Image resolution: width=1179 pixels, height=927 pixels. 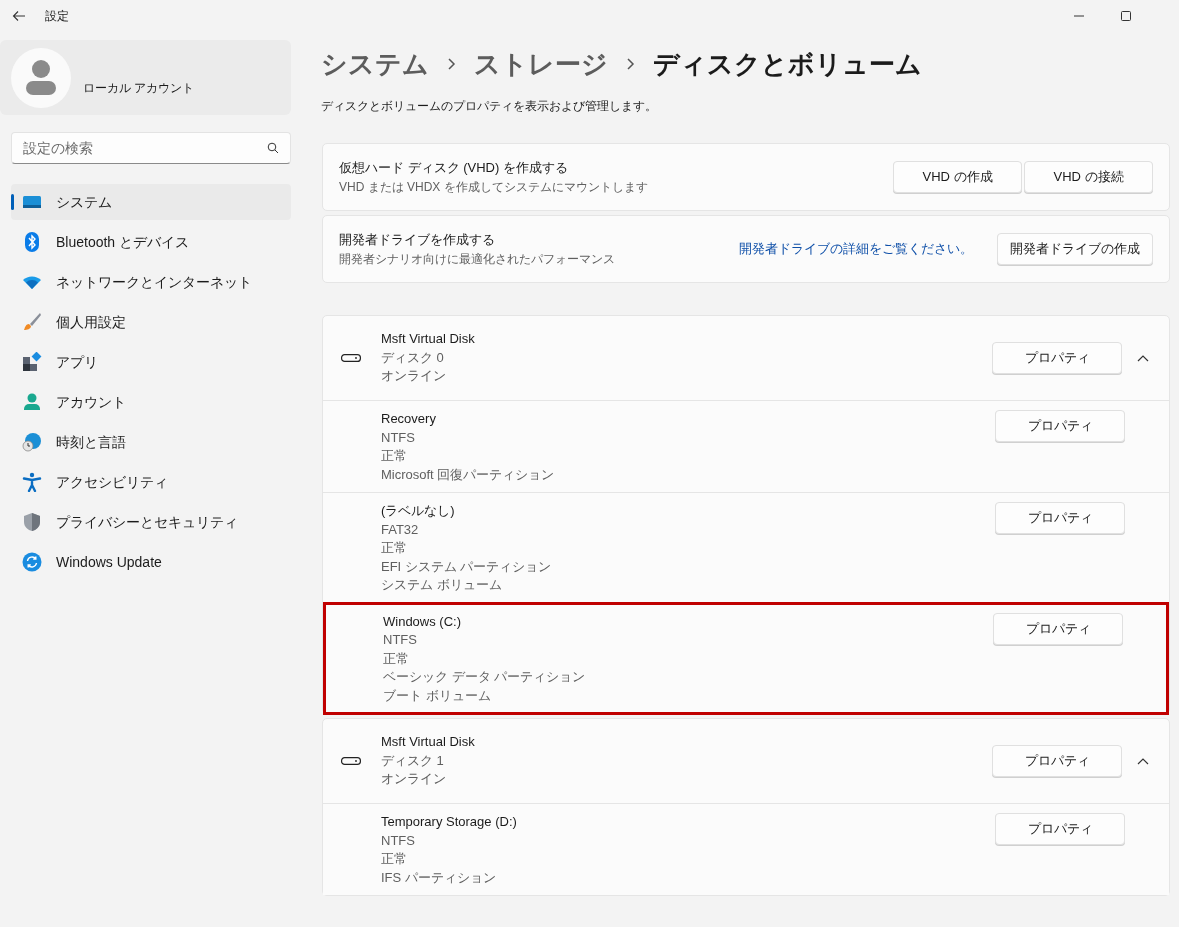 What do you see at coordinates (32, 482) in the screenshot?
I see `accessibility-icon` at bounding box center [32, 482].